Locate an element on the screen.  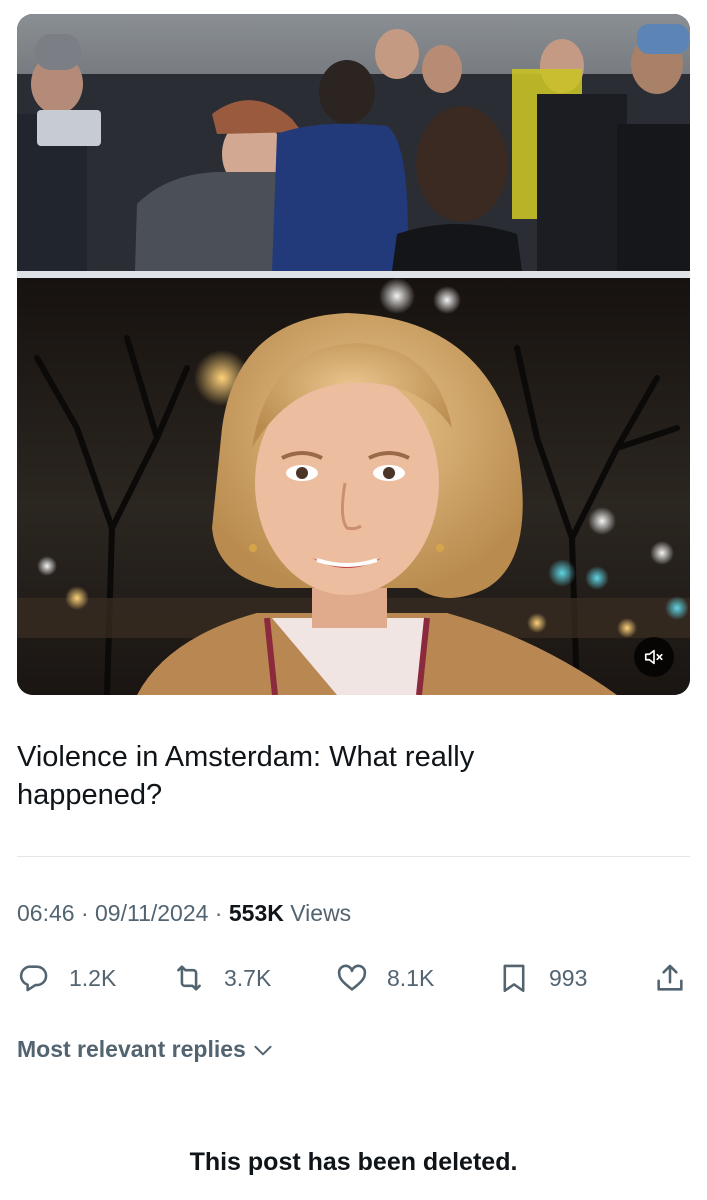
heart-icon is located at coordinates (352, 977).